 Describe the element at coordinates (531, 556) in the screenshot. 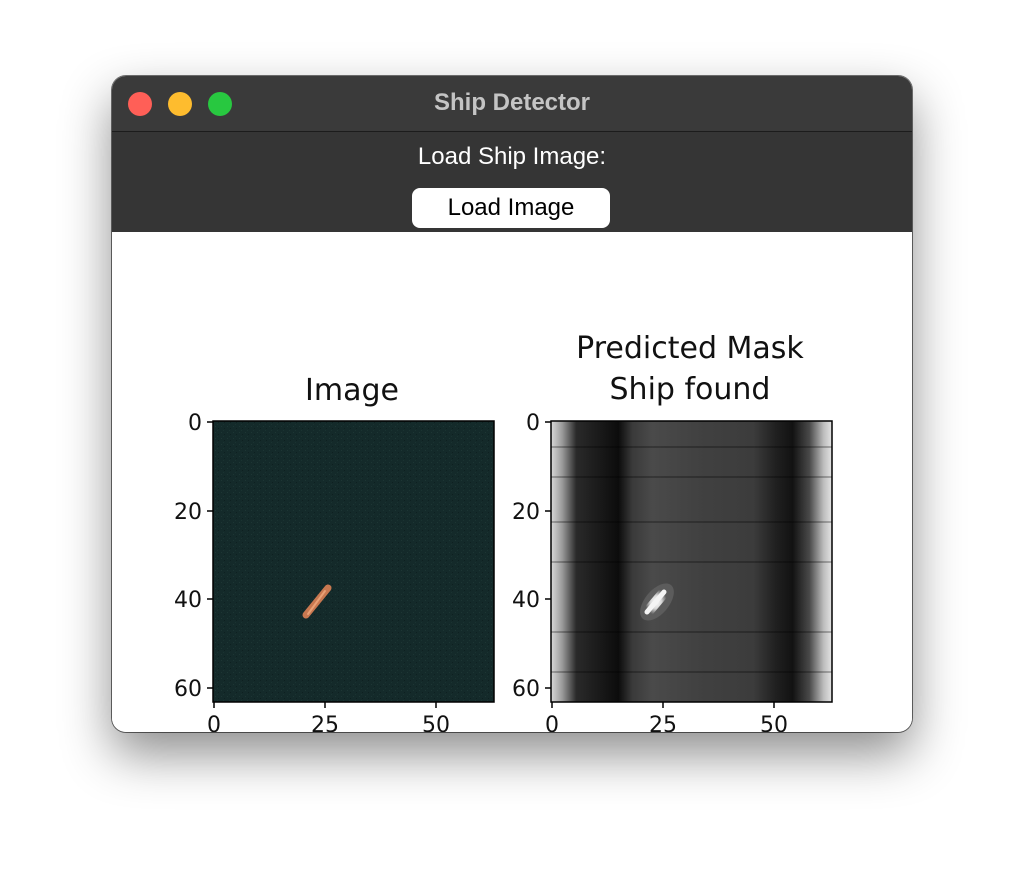

I see `mask-plot-y-ticks: 0 20 40 60` at that location.